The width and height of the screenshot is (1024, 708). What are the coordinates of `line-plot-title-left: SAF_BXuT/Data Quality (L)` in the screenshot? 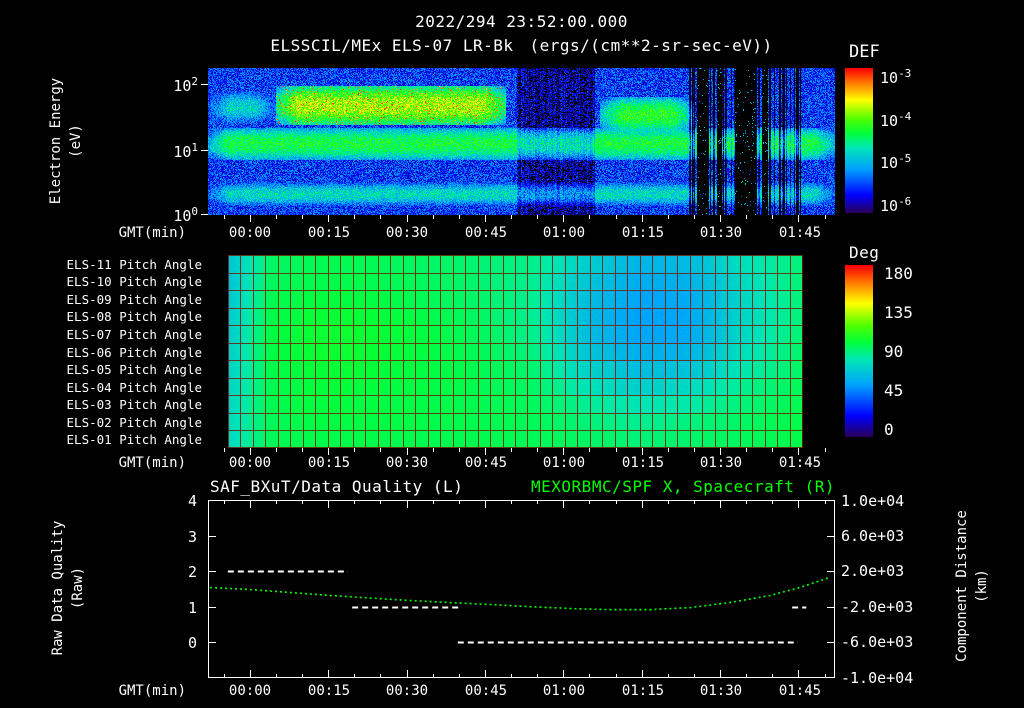 It's located at (337, 486).